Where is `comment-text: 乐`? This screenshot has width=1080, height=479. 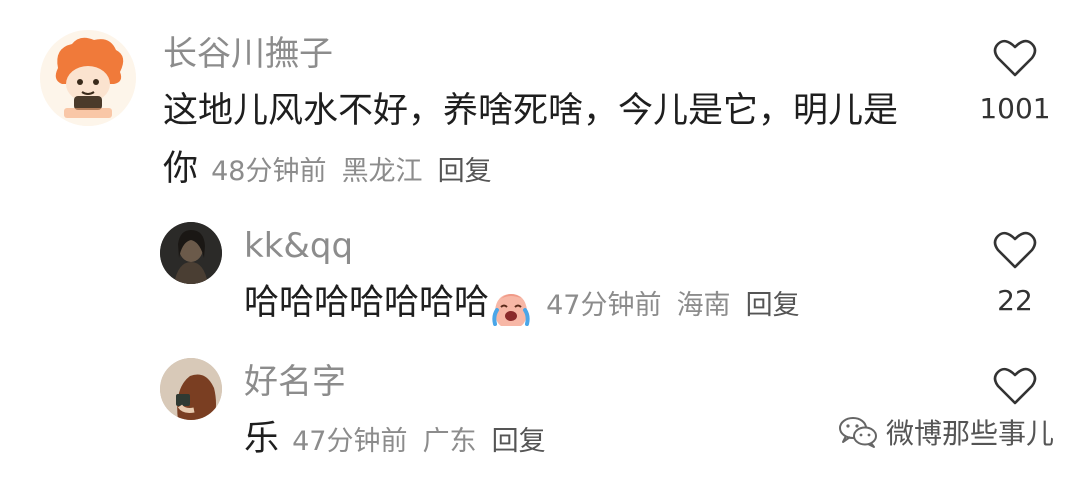 comment-text: 乐 is located at coordinates (262, 439).